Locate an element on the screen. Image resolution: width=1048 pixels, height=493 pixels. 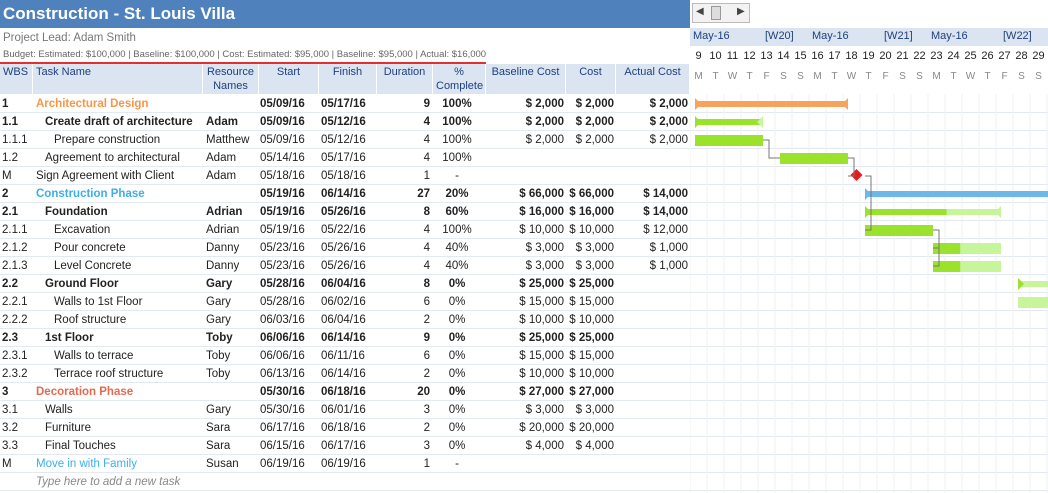
cell-wbs: 3.3 is located at coordinates (17, 446).